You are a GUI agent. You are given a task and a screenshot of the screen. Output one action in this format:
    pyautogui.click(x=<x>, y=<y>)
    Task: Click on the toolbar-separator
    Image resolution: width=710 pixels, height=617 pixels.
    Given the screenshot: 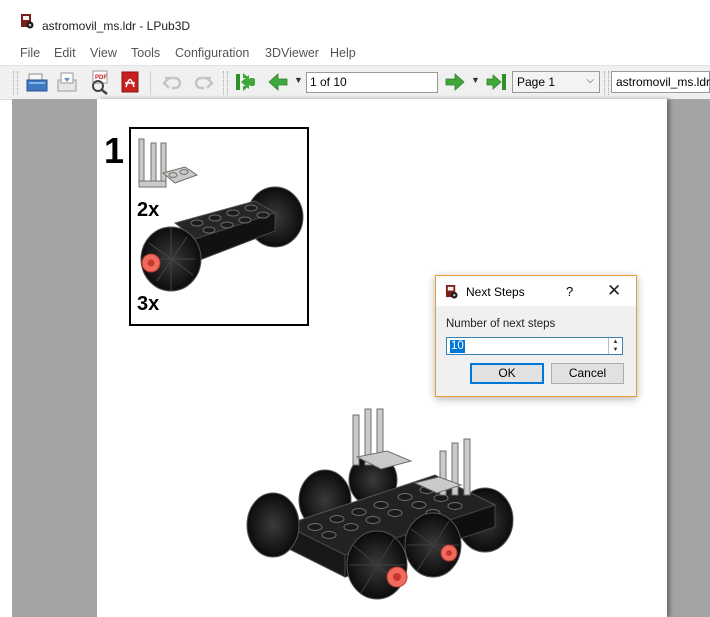 What is the action you would take?
    pyautogui.click(x=150, y=83)
    